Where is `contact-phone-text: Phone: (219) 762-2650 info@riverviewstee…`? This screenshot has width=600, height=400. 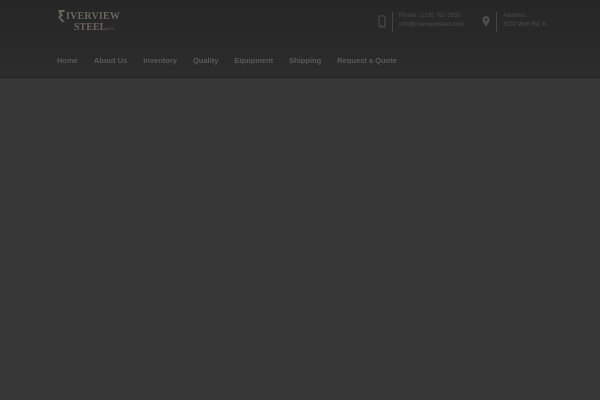
contact-phone-text: Phone: (219) 762-2650 info@riverviewstee… is located at coordinates (431, 21).